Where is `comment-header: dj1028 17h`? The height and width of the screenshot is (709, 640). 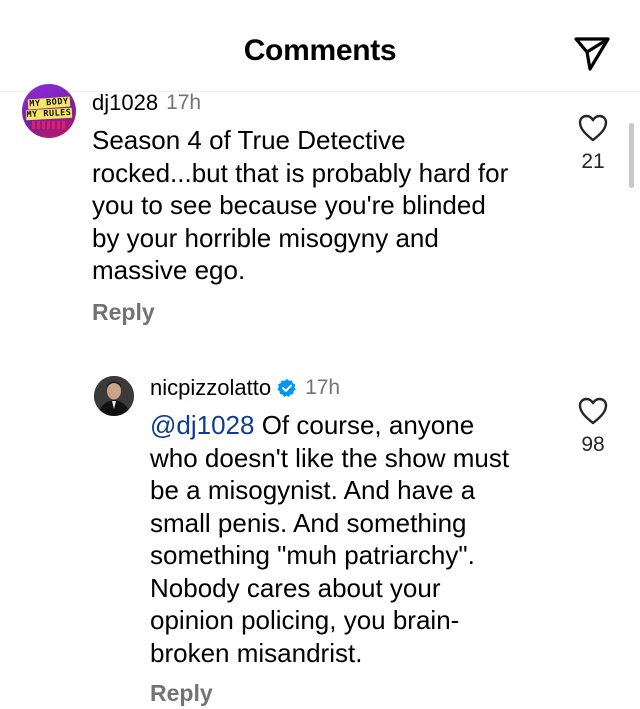
comment-header: dj1028 17h is located at coordinates (146, 103).